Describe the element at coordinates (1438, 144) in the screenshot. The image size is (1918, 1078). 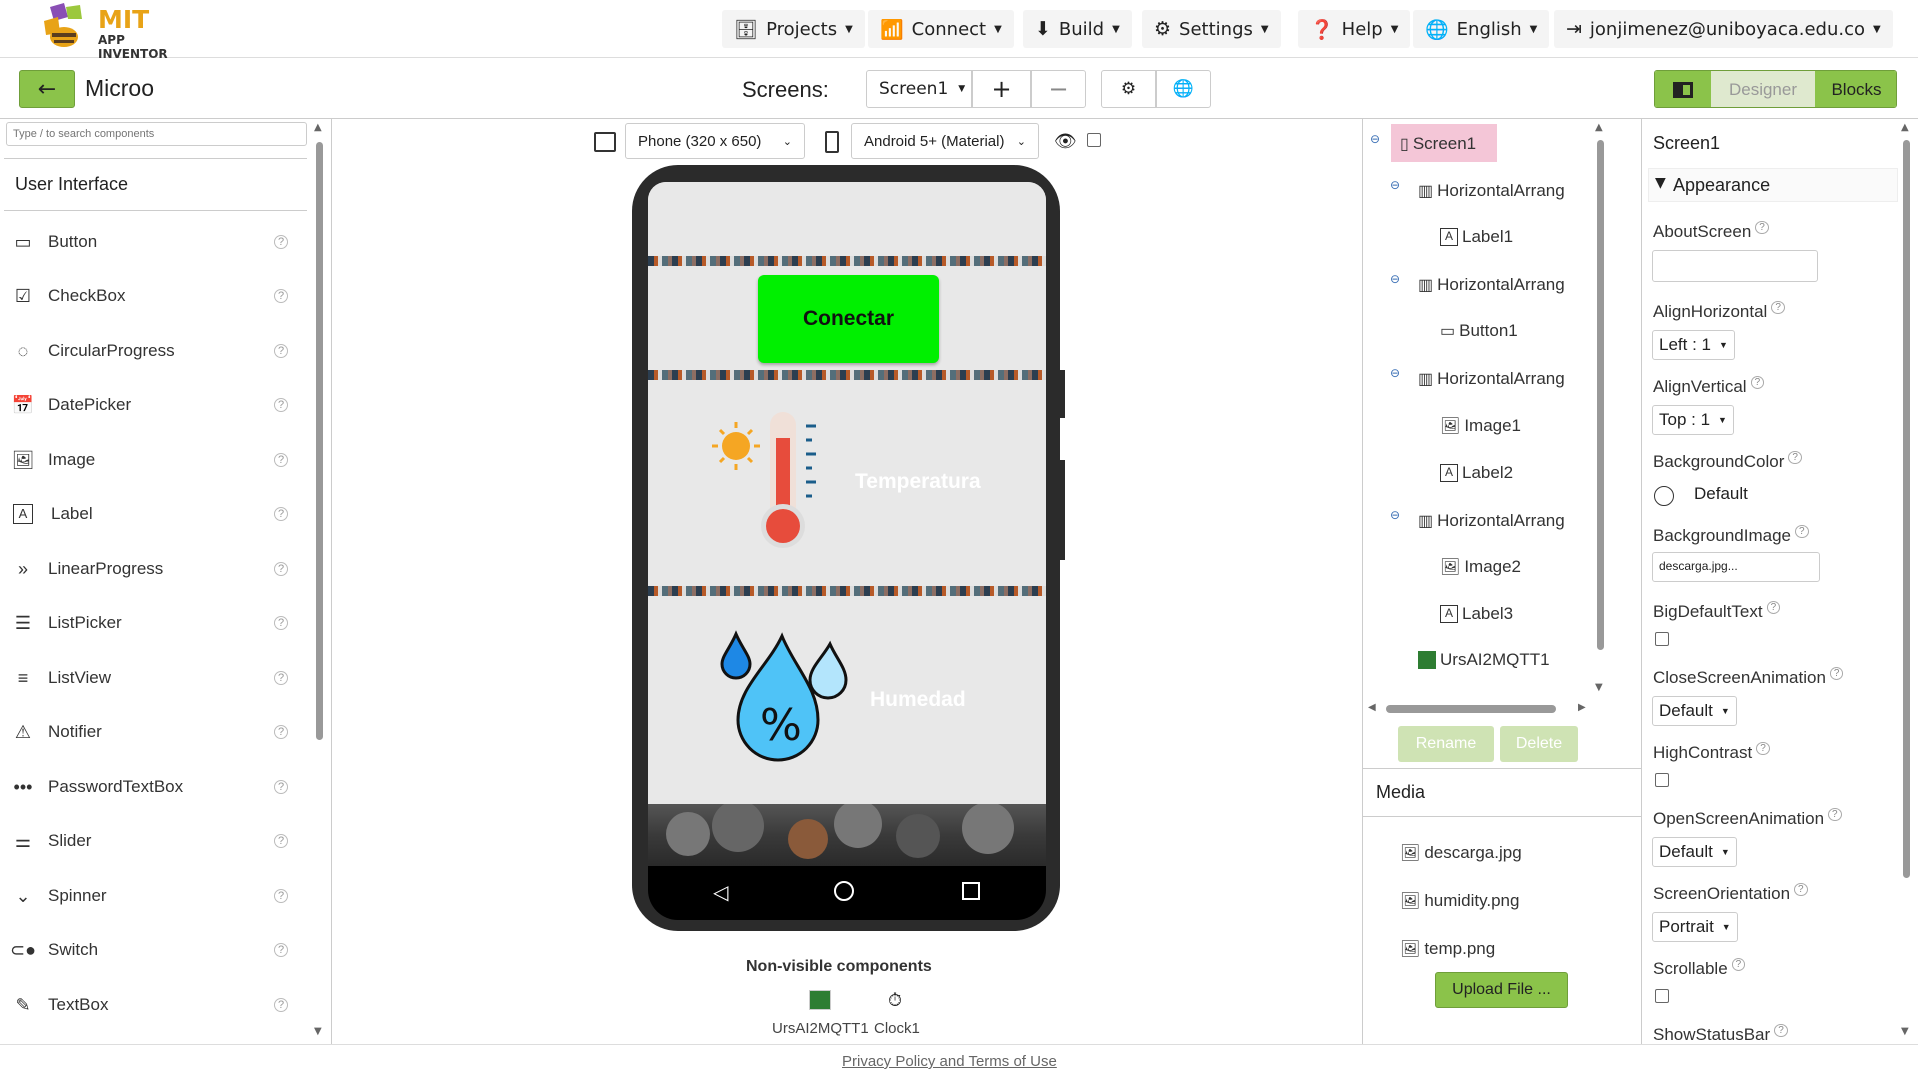
I see `tree-item-screen1: ▯ Screen1` at that location.